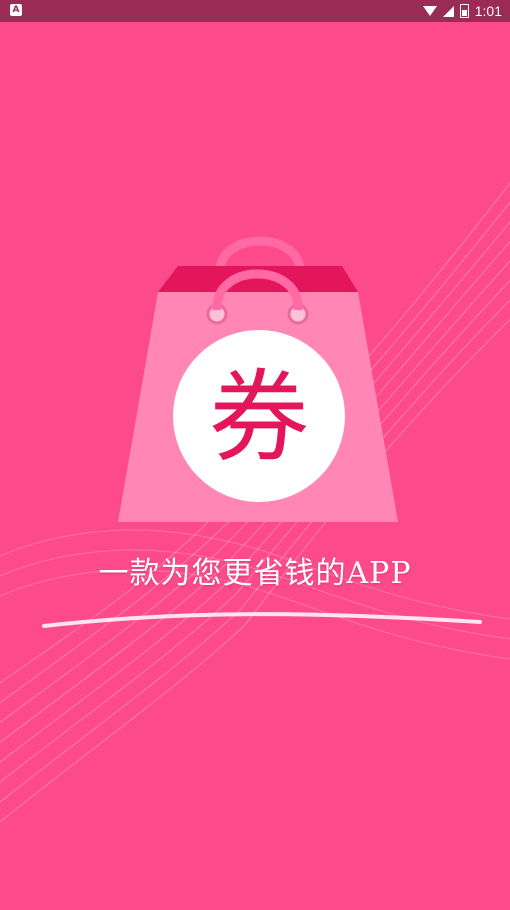 This screenshot has height=910, width=510. I want to click on tagline: 一款为您更省钱的APP, so click(255, 573).